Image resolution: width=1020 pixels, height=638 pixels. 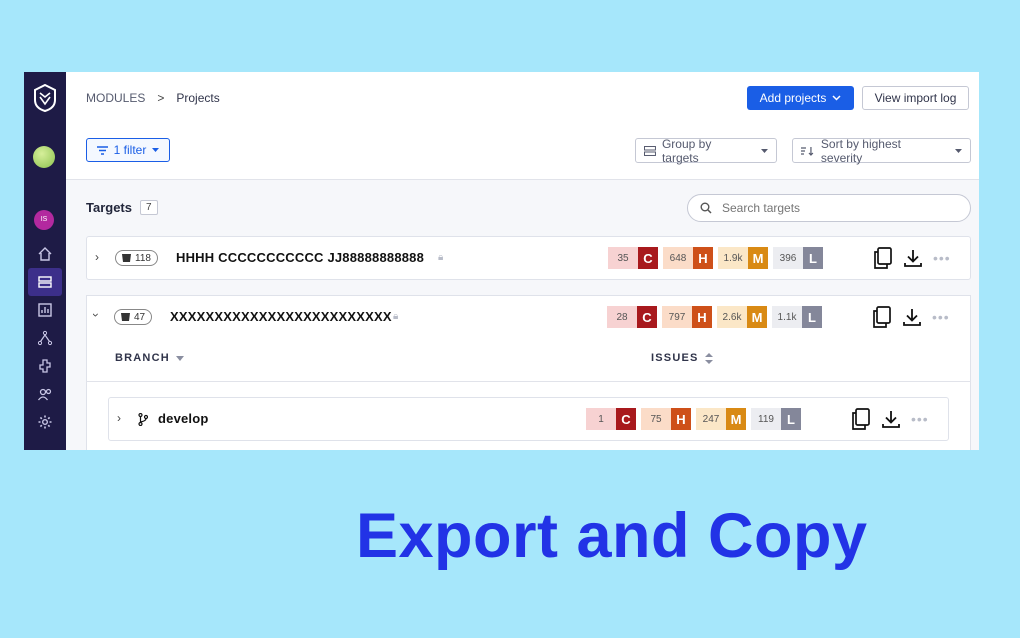 I want to click on sort-by-select: Sort by highest severity, so click(x=881, y=150).